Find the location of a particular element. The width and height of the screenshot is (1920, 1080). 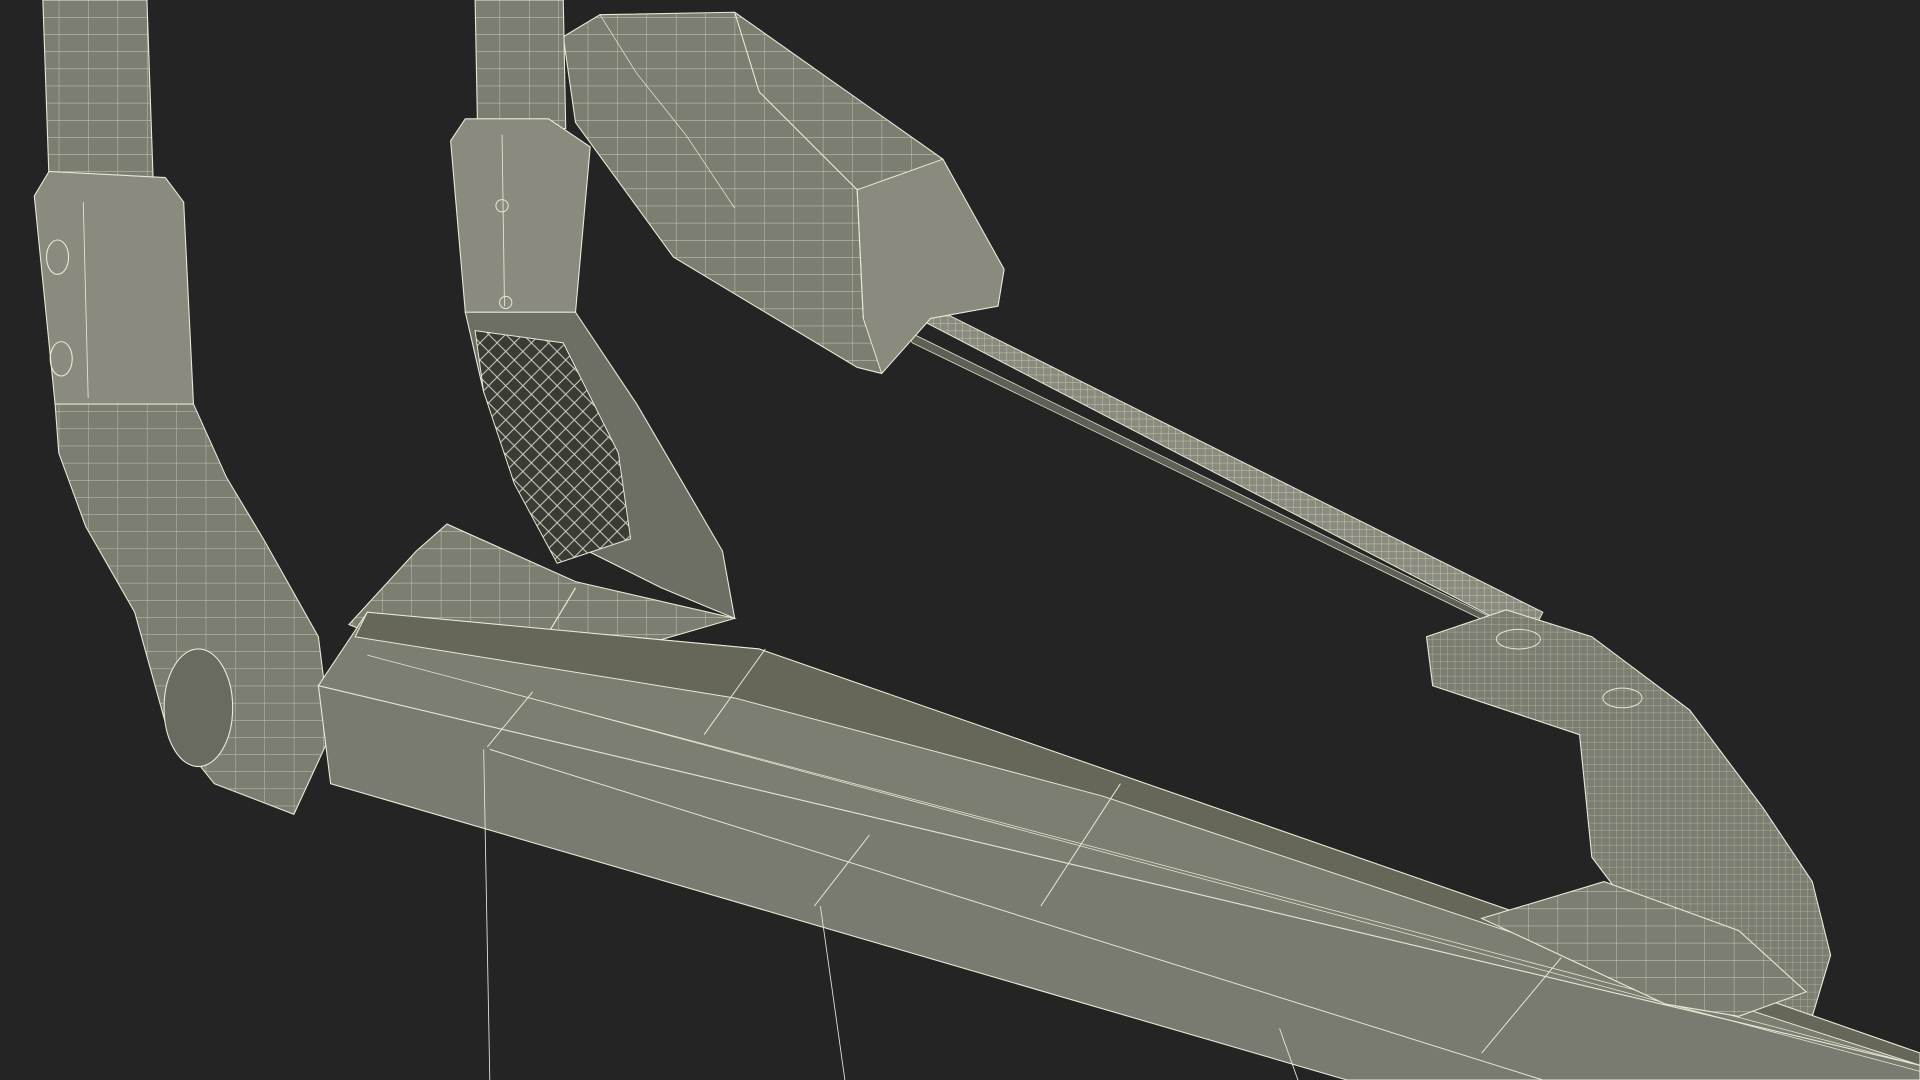

upper-rail is located at coordinates (1224, 477).